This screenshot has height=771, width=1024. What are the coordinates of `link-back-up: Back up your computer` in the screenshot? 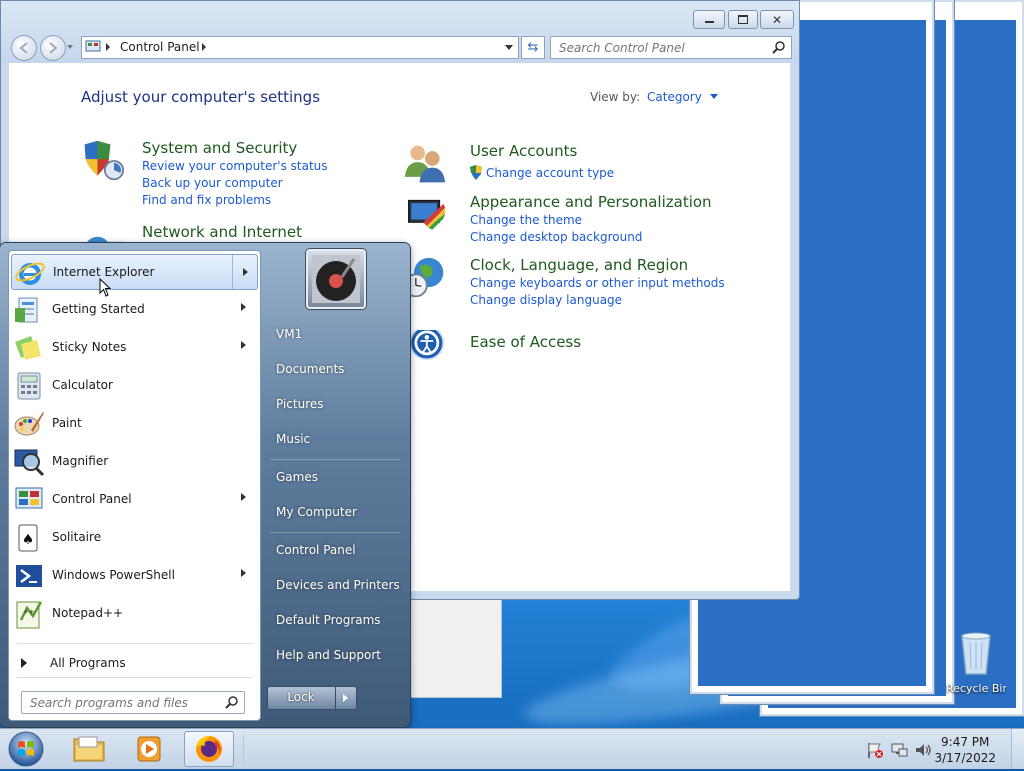 It's located at (212, 183).